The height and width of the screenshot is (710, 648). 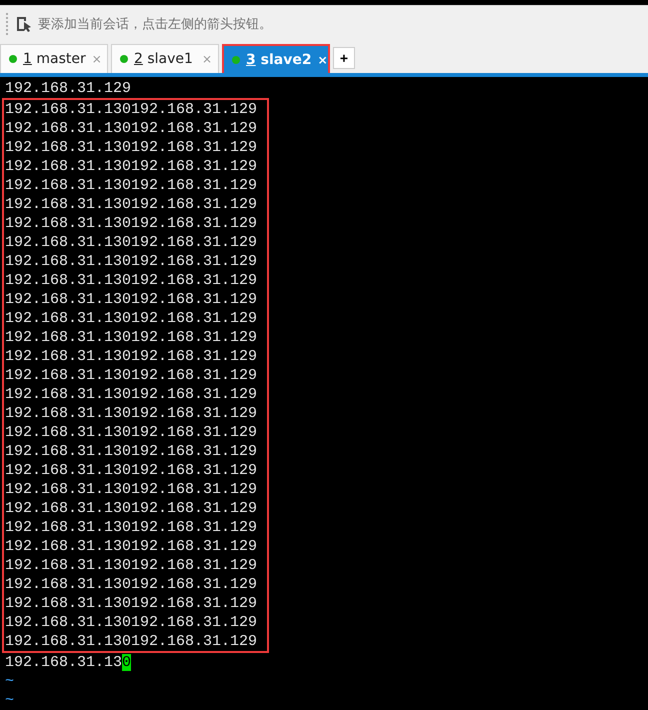 What do you see at coordinates (344, 58) in the screenshot?
I see `new-tab-button: +` at bounding box center [344, 58].